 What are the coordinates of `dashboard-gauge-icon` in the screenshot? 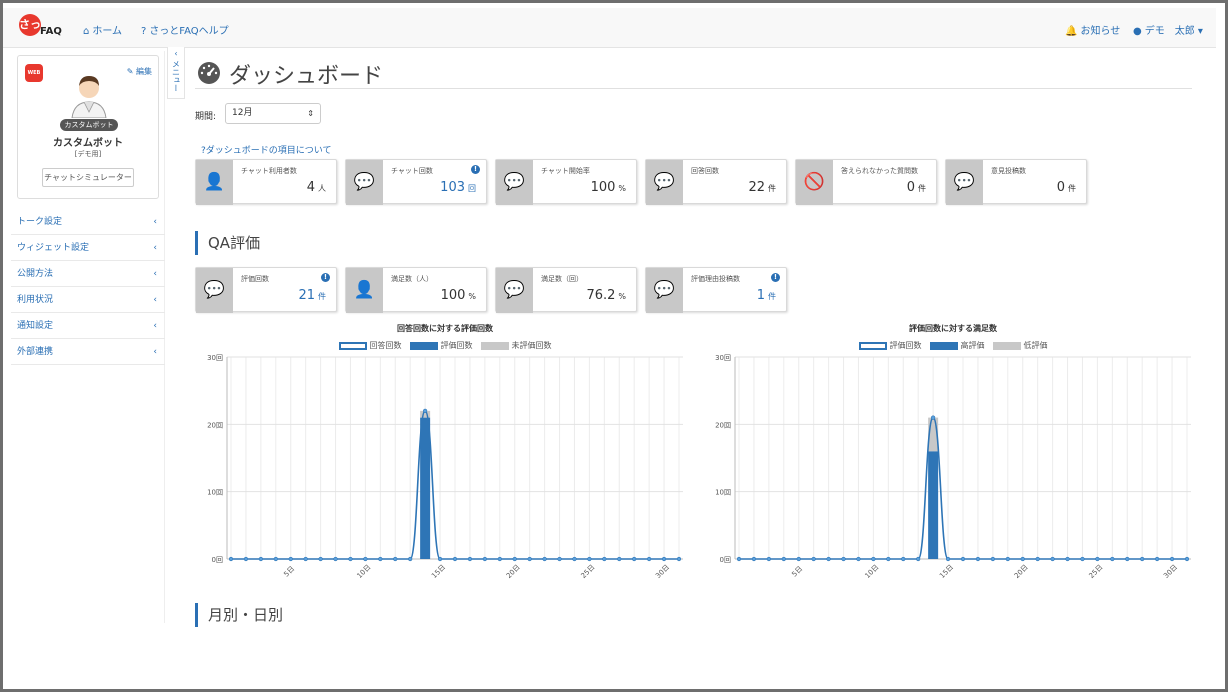 It's located at (209, 73).